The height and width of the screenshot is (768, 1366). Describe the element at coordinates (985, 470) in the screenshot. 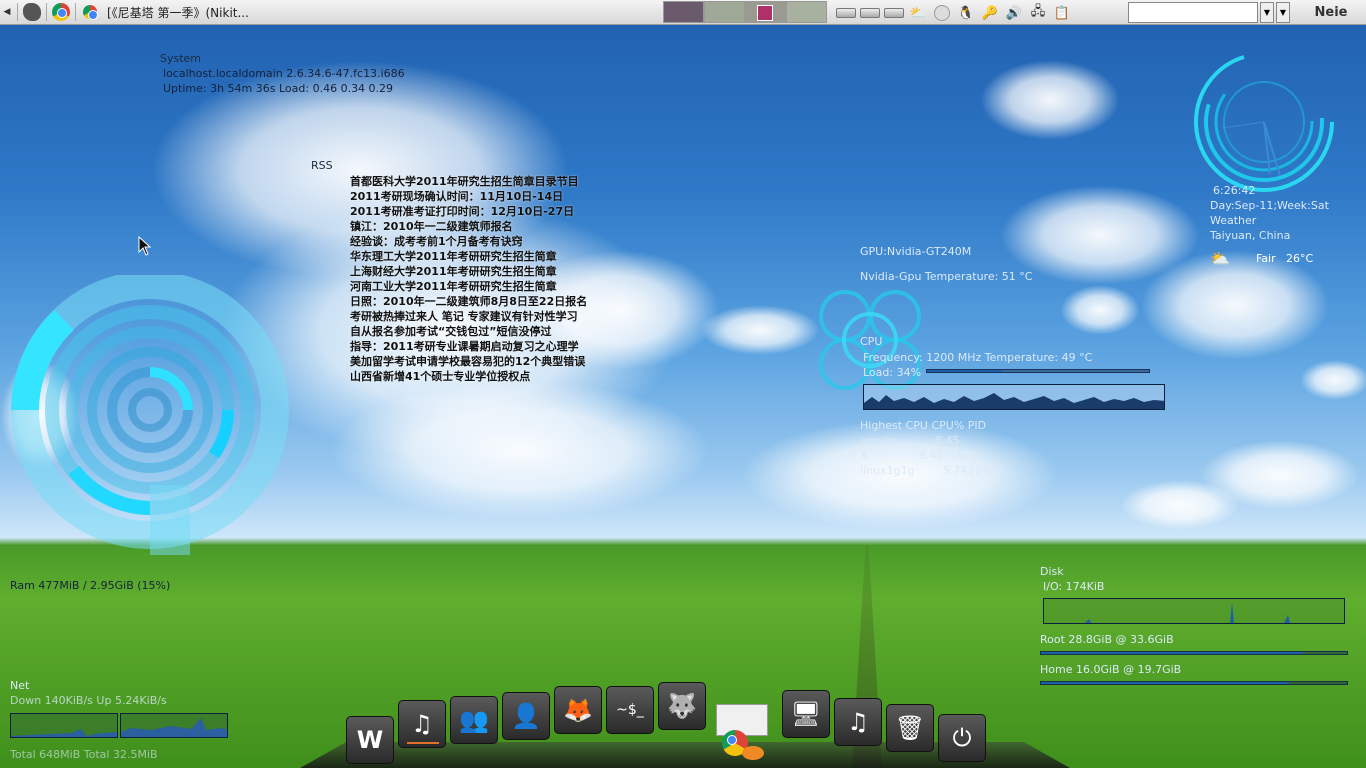

I see `process-pid: 22484` at that location.